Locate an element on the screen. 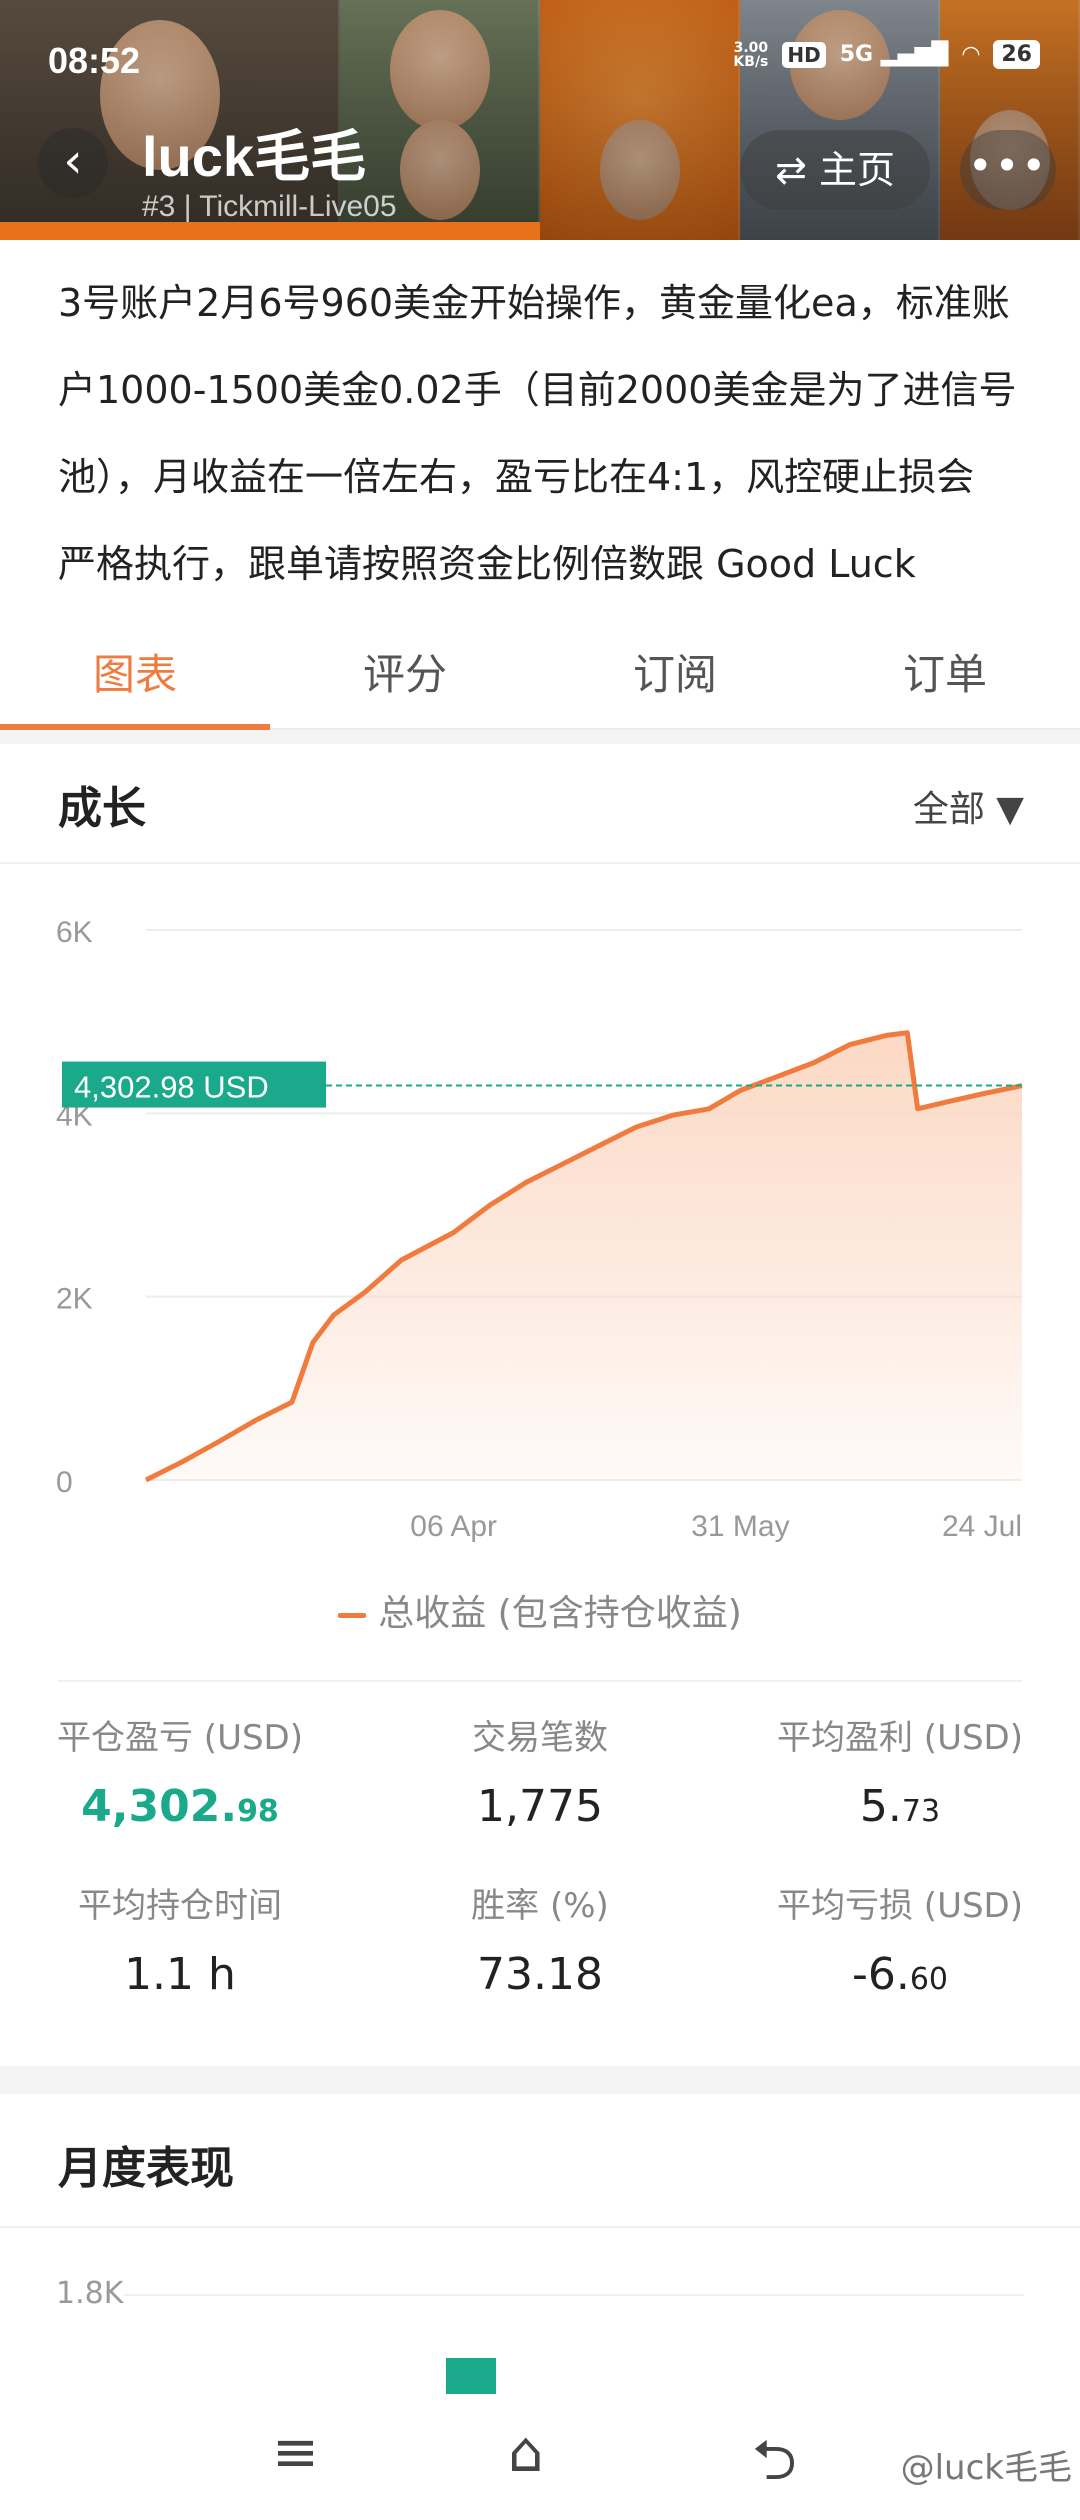  description-line: 户1000-1500美金0.02手（目前2000美金是为了进信号 is located at coordinates (537, 390).